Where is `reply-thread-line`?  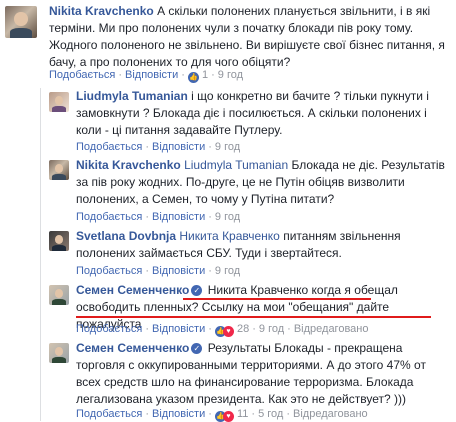 reply-thread-line is located at coordinates (40, 254).